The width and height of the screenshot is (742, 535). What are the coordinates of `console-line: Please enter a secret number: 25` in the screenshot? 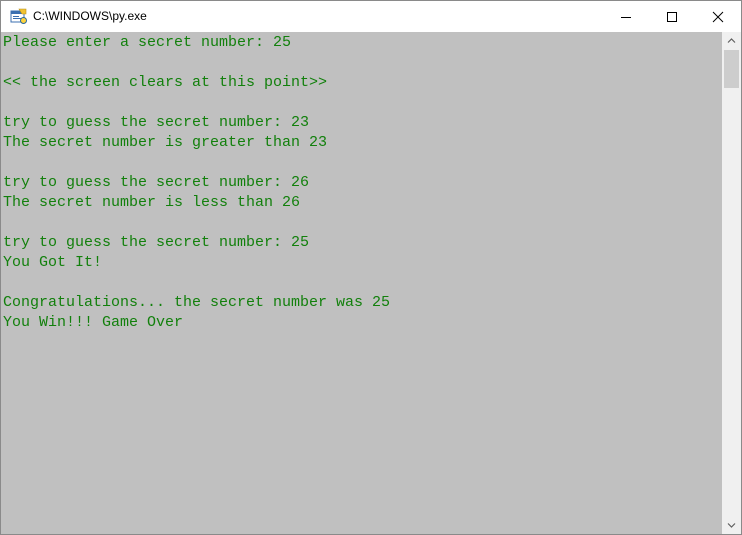 It's located at (147, 42).